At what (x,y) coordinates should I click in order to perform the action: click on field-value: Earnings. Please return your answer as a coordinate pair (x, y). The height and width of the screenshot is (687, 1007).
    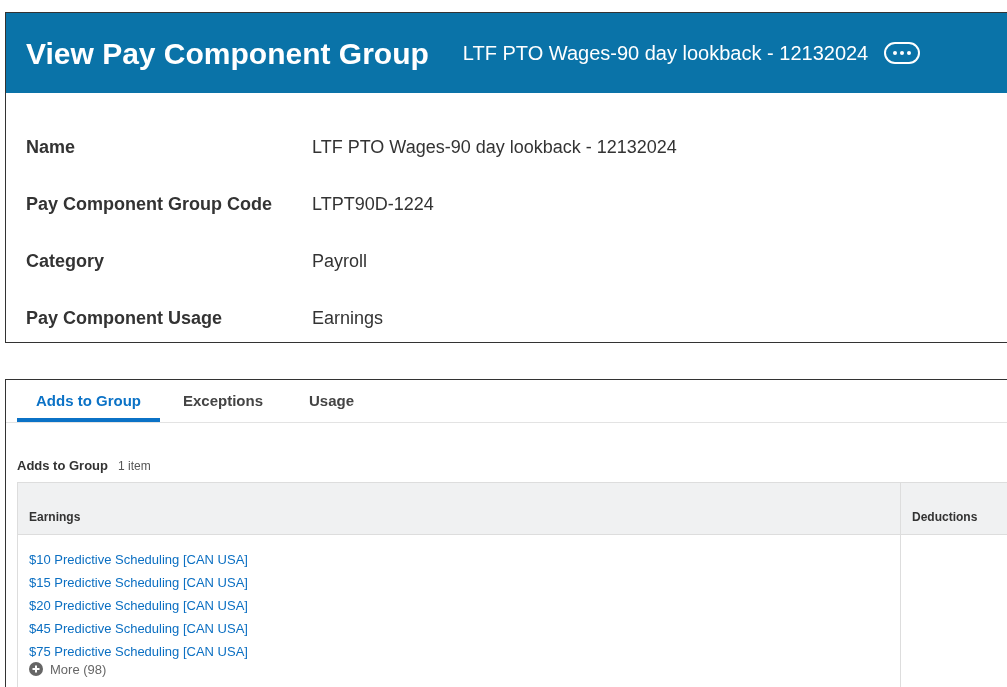
    Looking at the image, I should click on (348, 318).